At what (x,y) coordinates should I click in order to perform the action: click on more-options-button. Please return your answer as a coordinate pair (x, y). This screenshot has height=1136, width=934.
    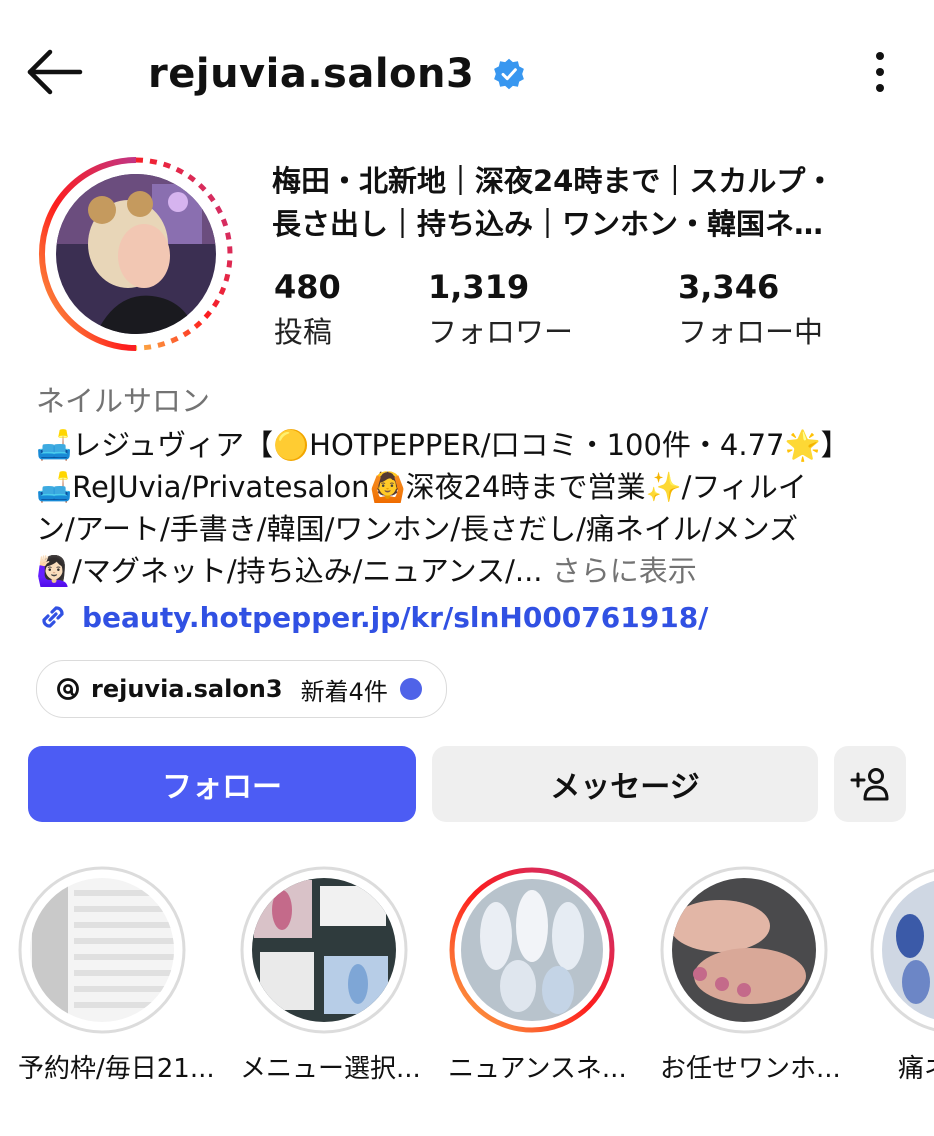
    Looking at the image, I should click on (880, 72).